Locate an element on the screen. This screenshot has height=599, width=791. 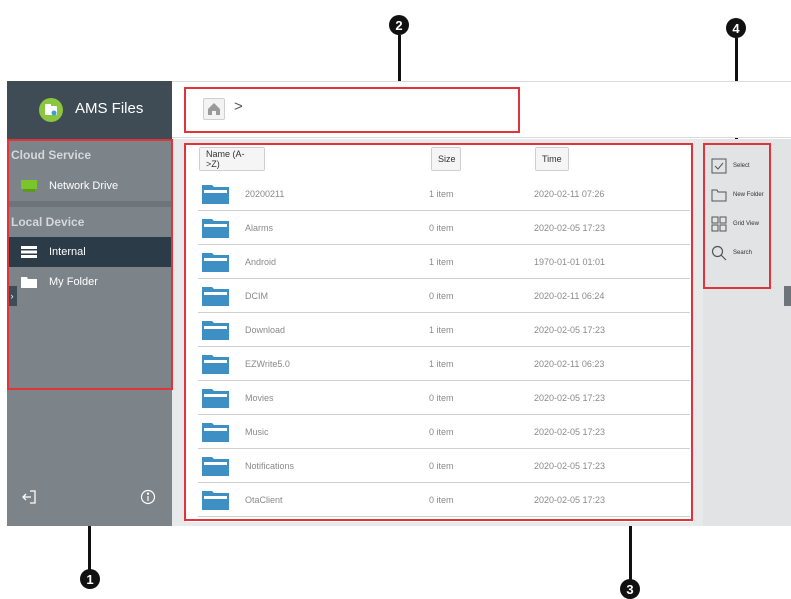
callout-3: 3 is located at coordinates (630, 589).